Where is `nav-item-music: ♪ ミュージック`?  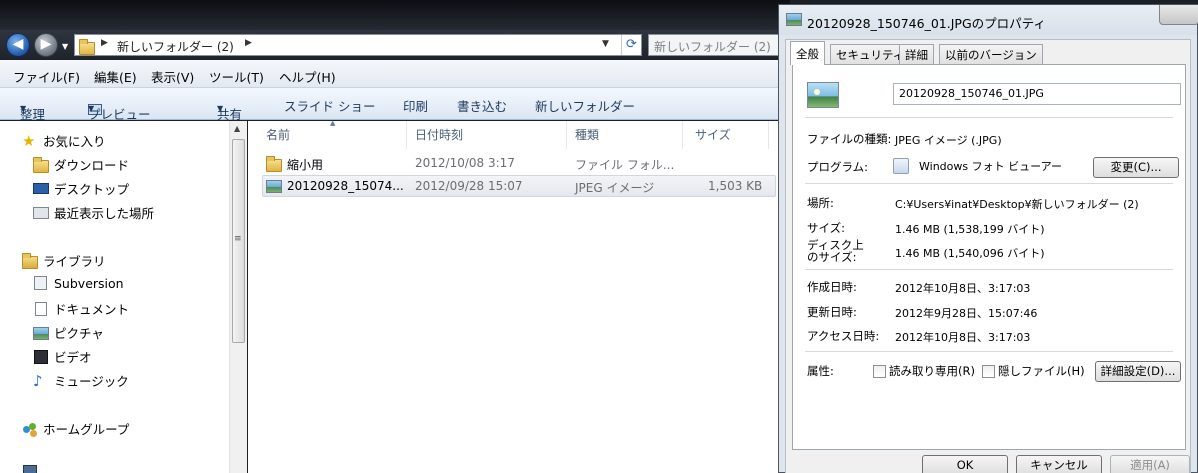 nav-item-music: ♪ ミュージック is located at coordinates (81, 380).